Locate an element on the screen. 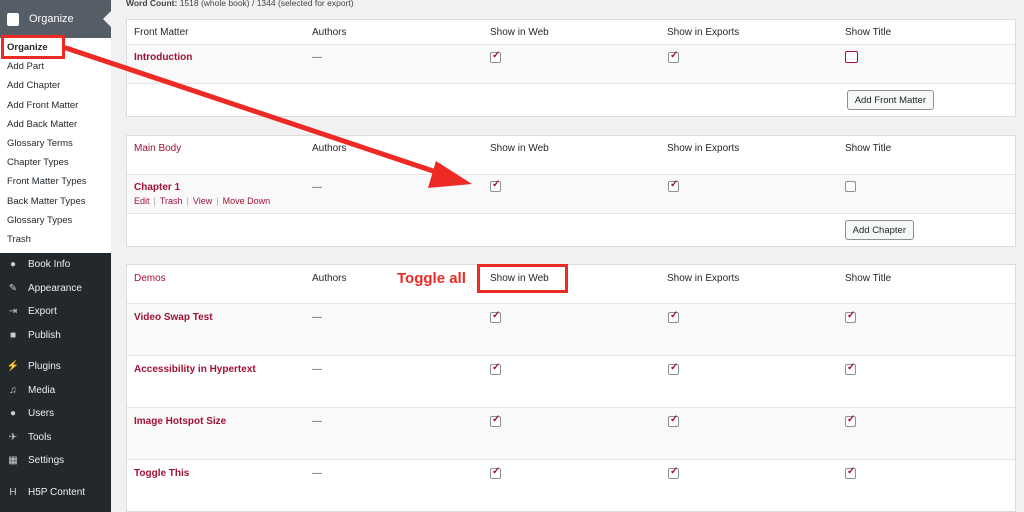  row-title-link: Toggle This is located at coordinates (161, 473).